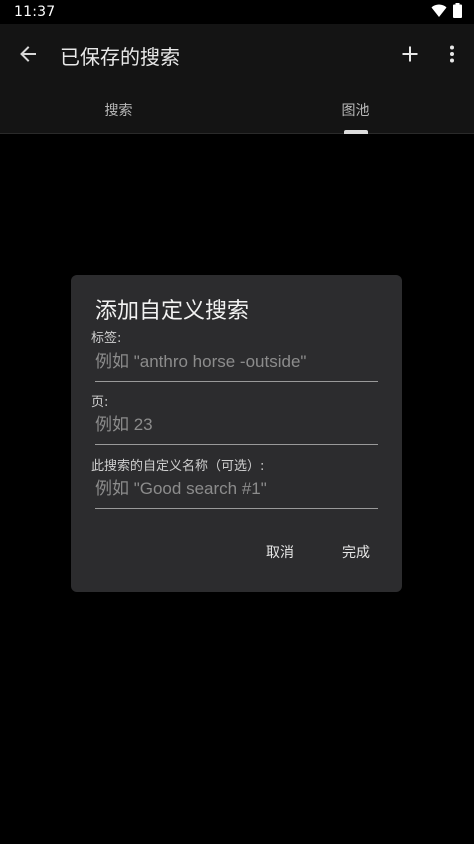  I want to click on back-button, so click(28, 56).